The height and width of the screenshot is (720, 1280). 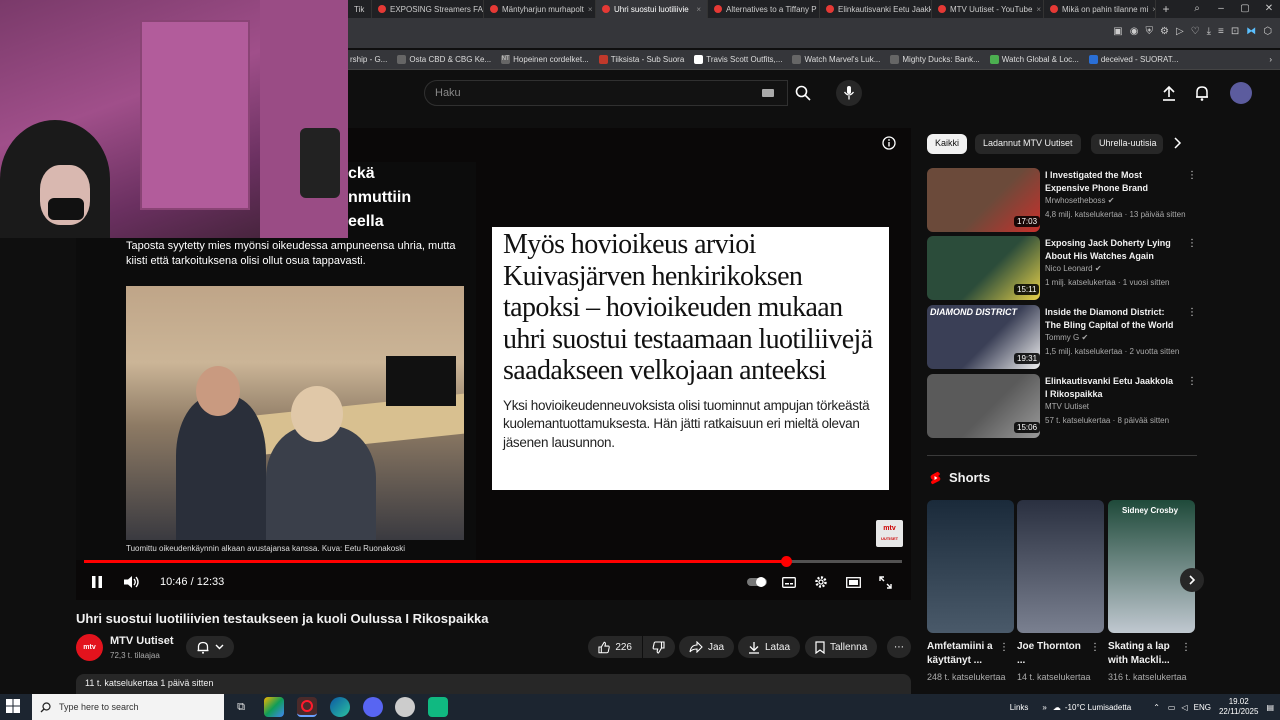 I want to click on play-icon: ▷, so click(x=1180, y=31).